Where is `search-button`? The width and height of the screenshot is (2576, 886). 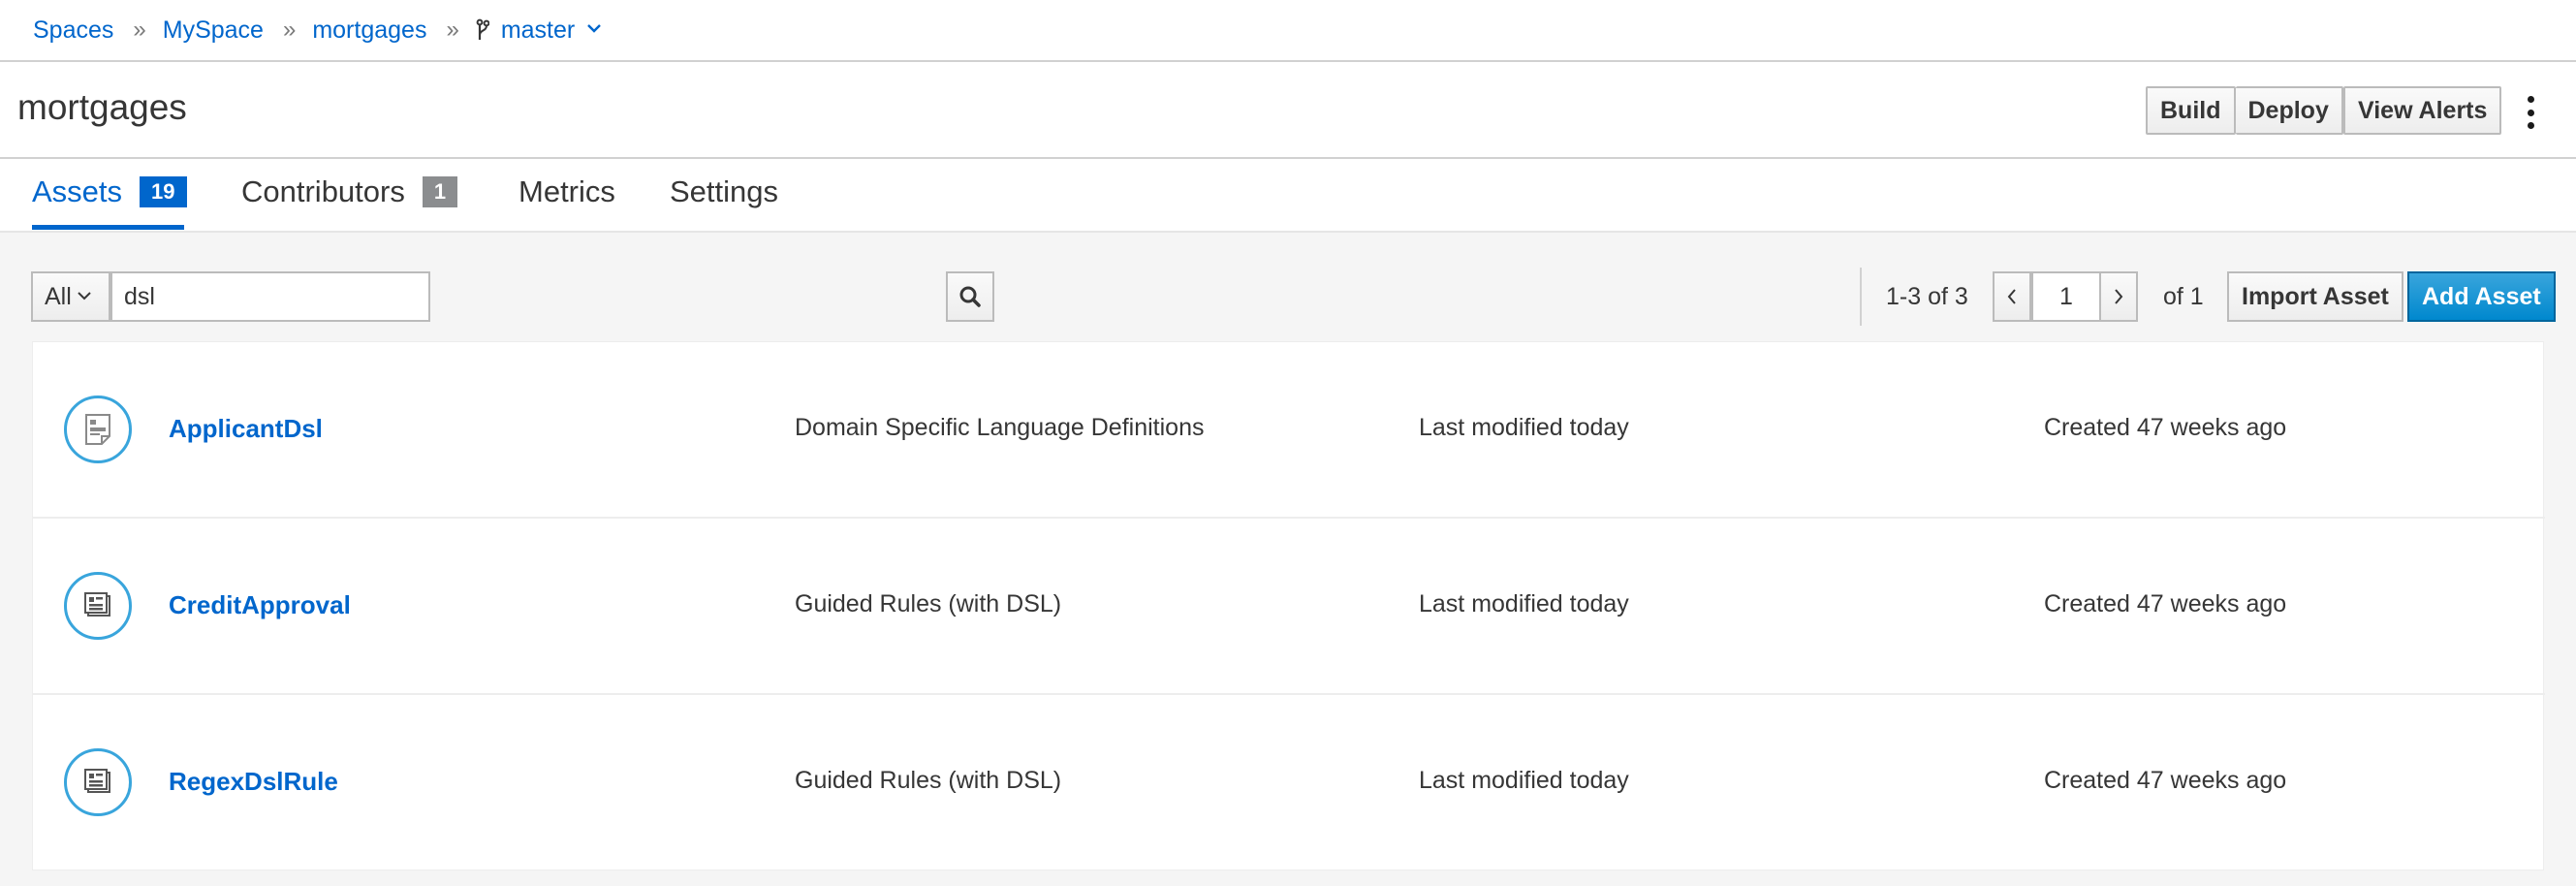
search-button is located at coordinates (970, 296).